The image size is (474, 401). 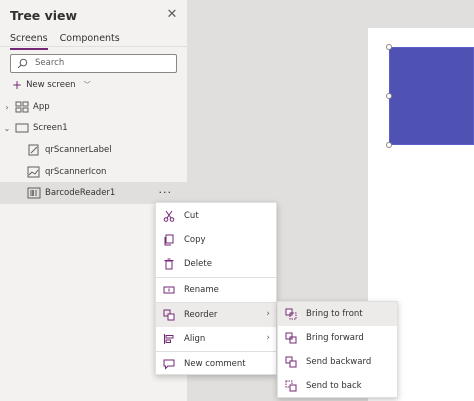 I want to click on menu-item-label: Align, so click(x=195, y=339).